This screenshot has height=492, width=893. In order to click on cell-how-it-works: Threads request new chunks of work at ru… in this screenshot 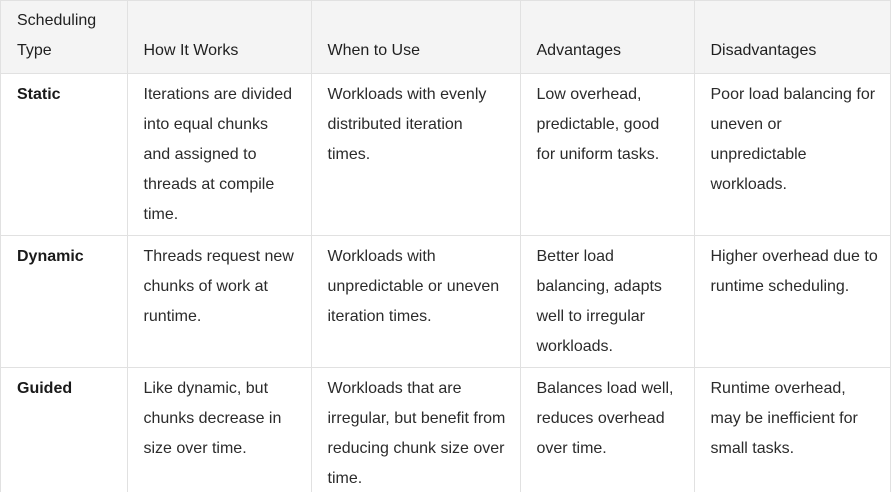, I will do `click(219, 301)`.